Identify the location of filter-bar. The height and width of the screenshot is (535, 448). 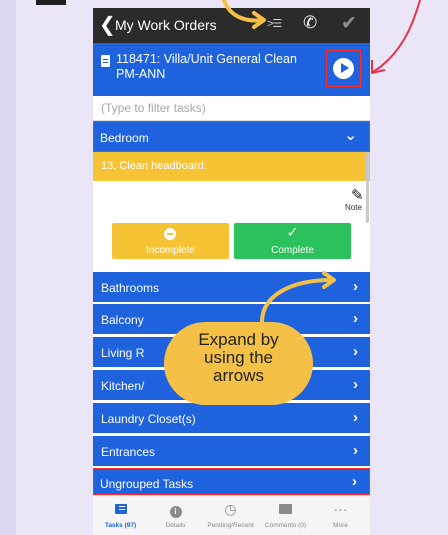
(231, 108).